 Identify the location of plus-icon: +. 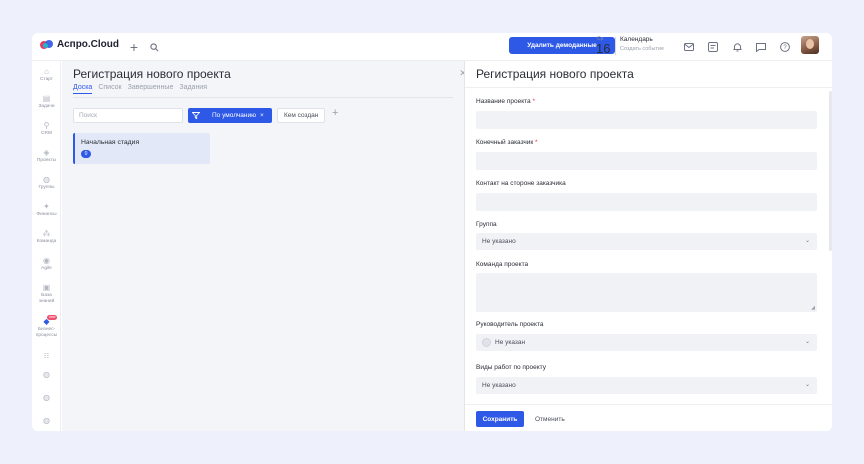
(134, 47).